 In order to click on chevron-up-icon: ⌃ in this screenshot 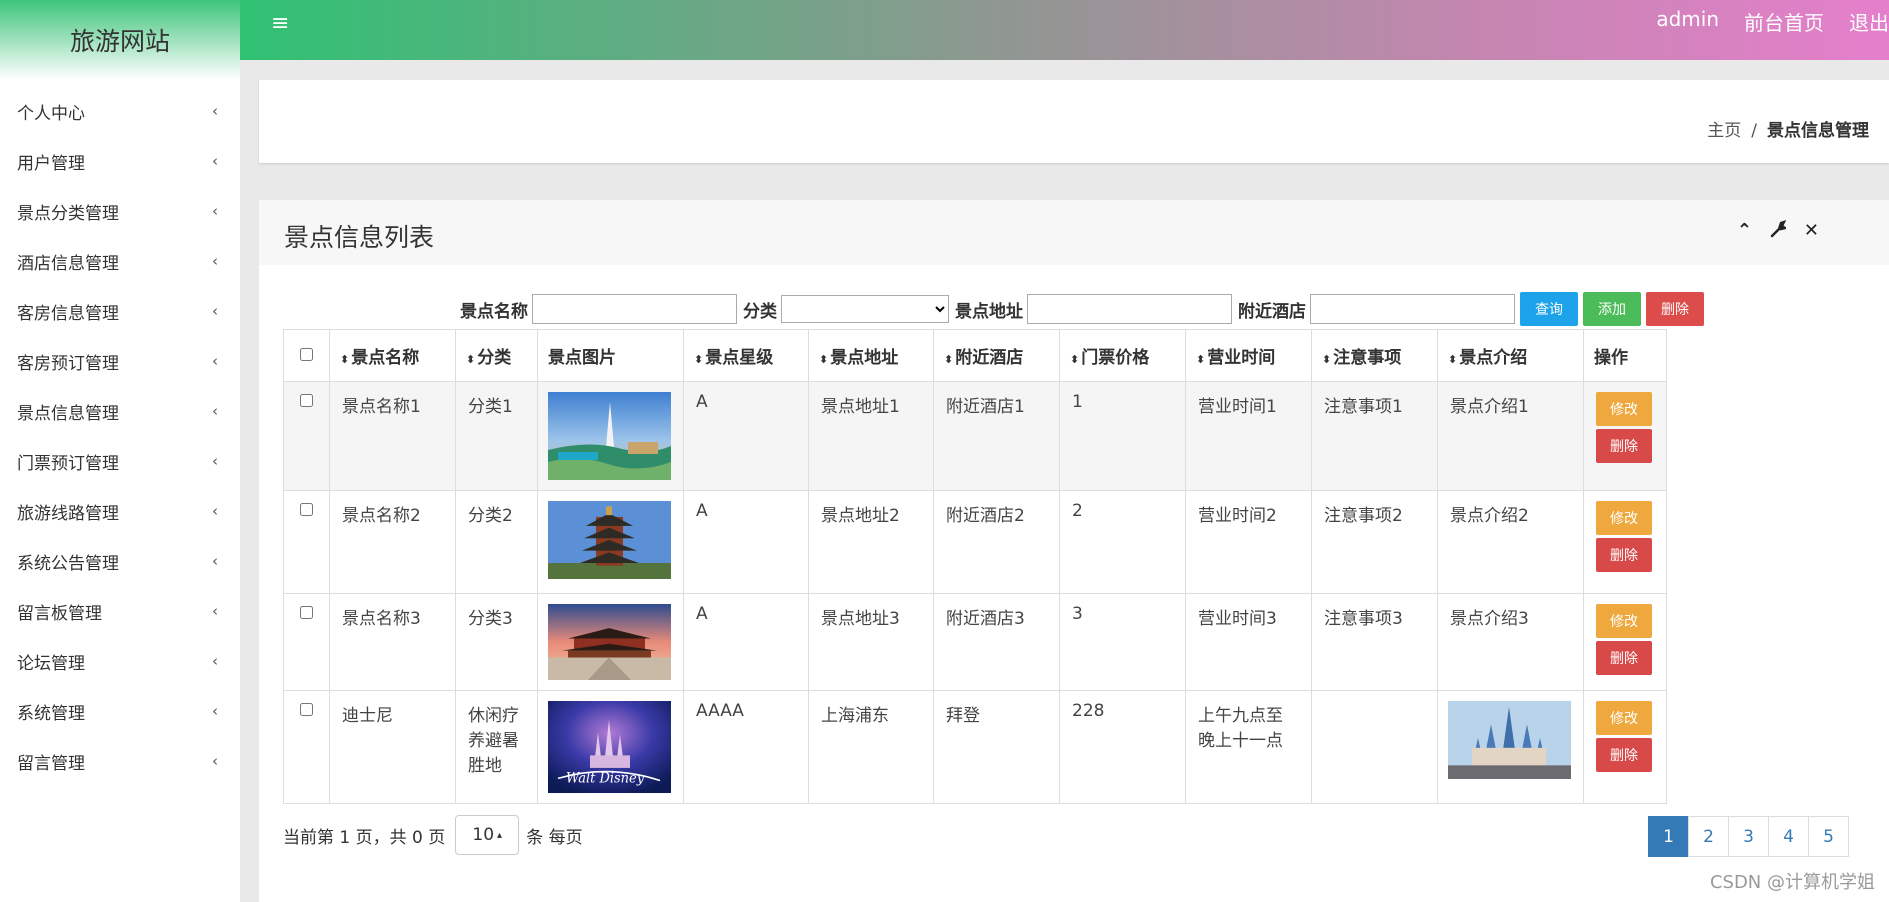, I will do `click(1744, 230)`.